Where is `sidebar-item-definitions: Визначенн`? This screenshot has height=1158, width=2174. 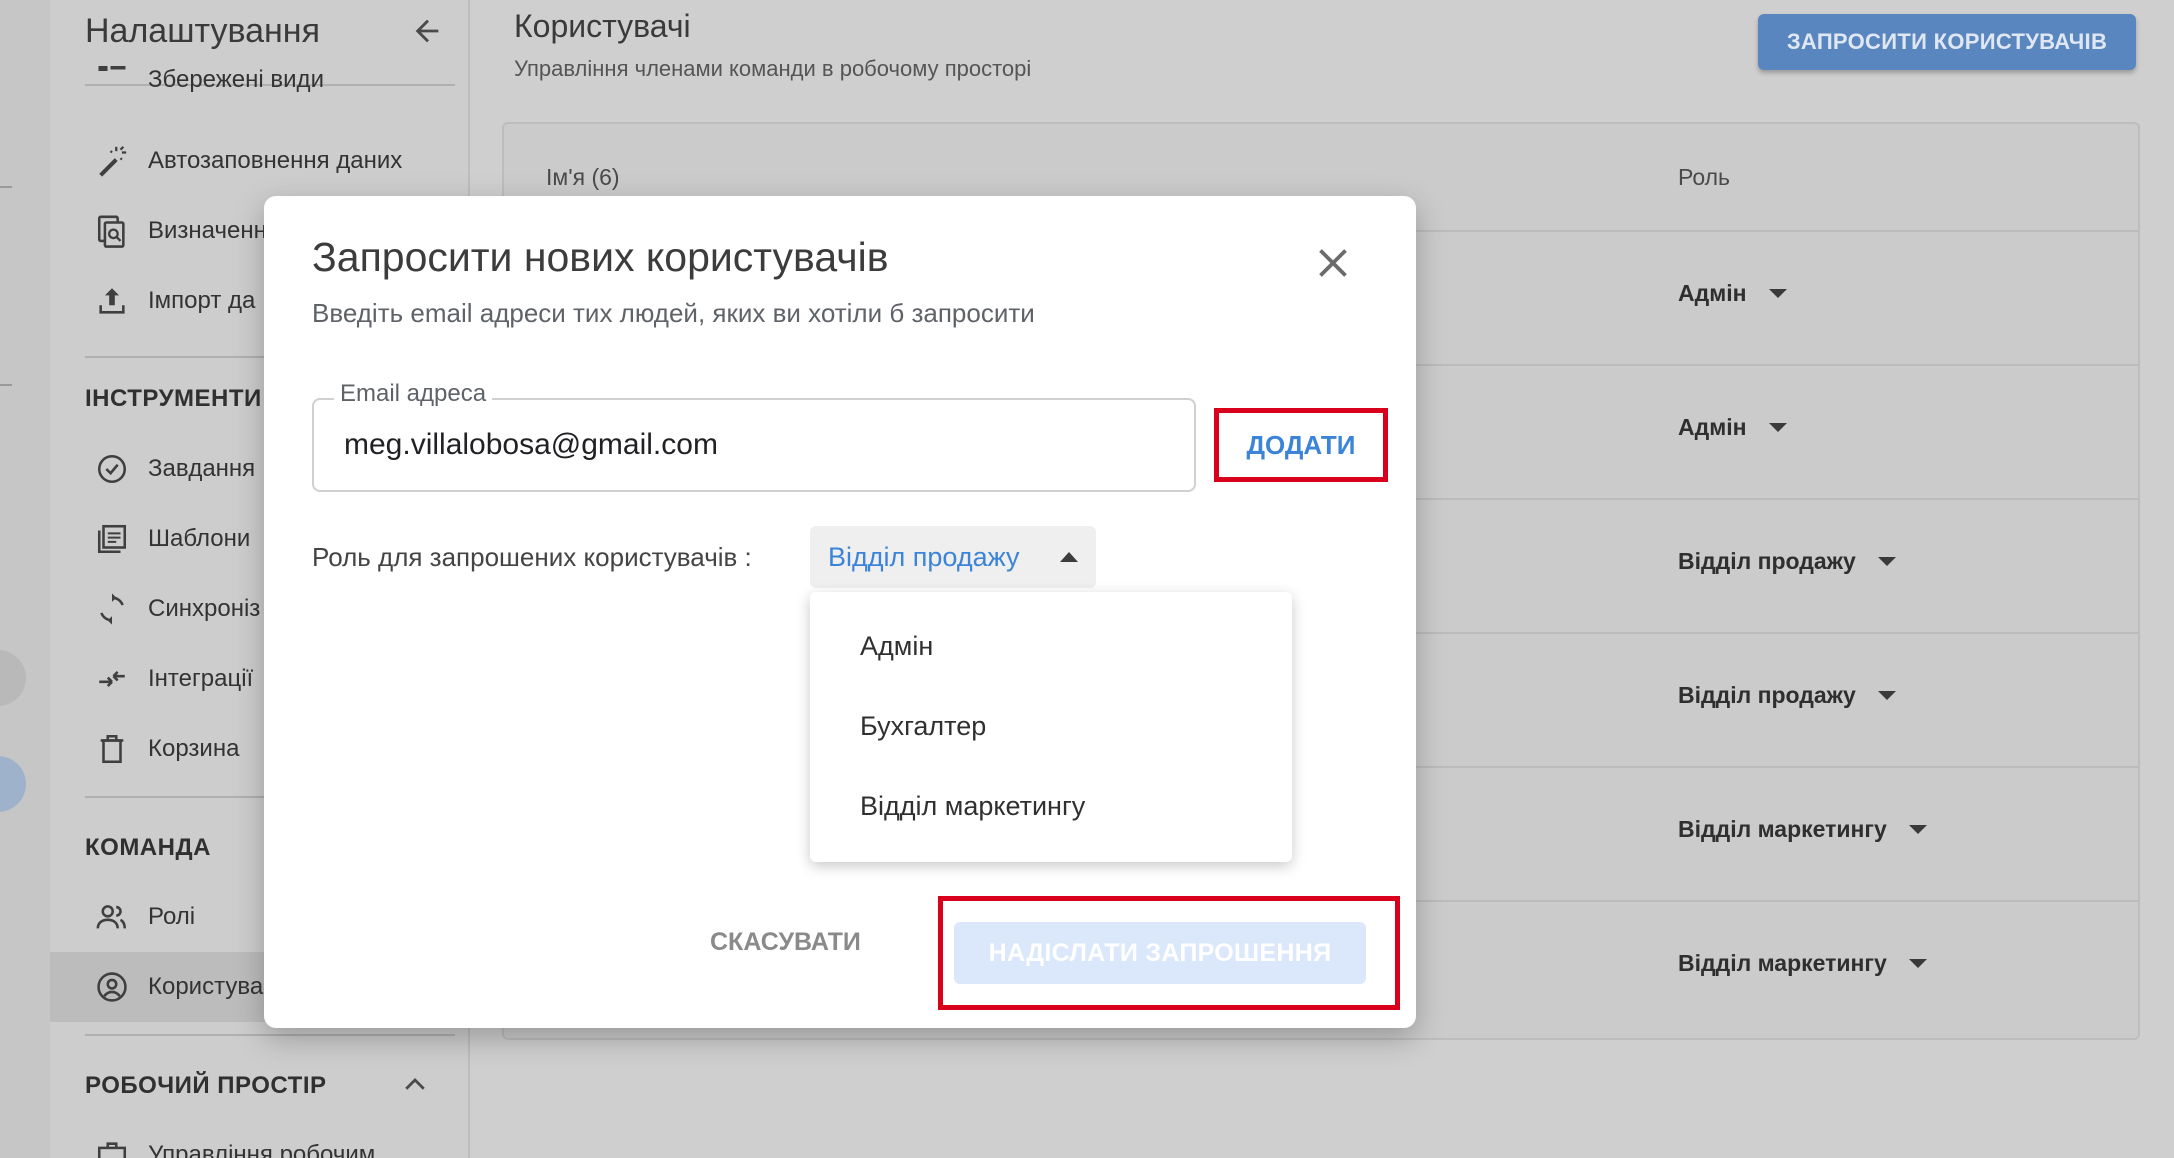
sidebar-item-definitions: Визначенн is located at coordinates (179, 231).